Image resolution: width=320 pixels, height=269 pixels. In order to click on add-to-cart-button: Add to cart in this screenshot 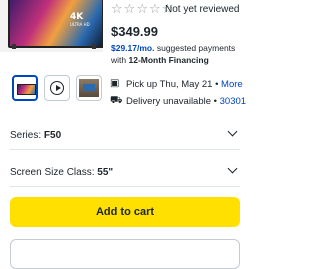, I will do `click(125, 212)`.